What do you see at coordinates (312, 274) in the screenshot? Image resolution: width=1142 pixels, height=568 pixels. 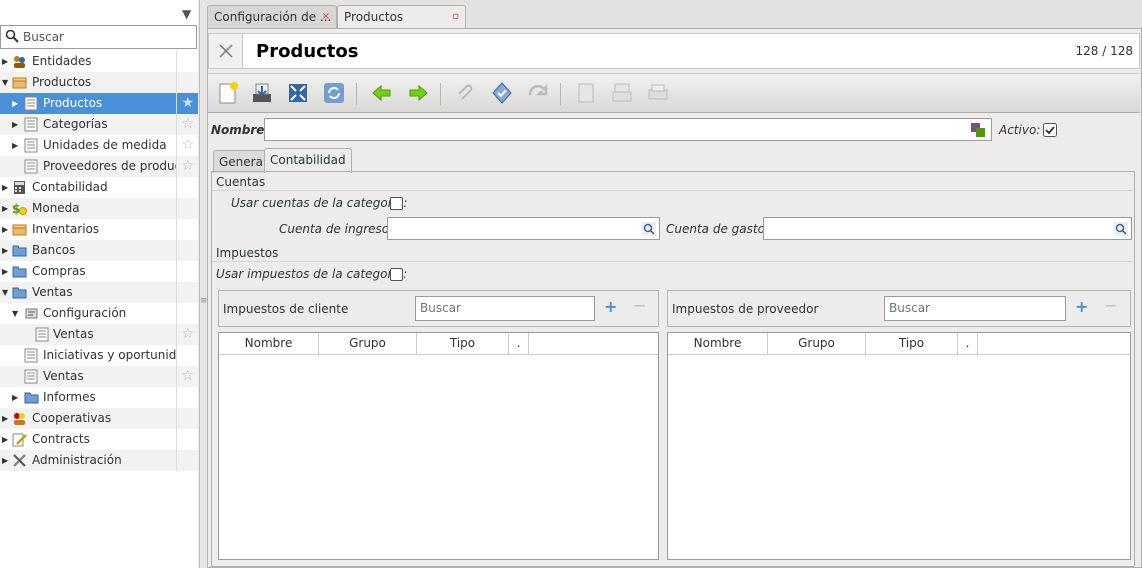 I see `use-category-taxes-label: Usar impuestos de la categoría:` at bounding box center [312, 274].